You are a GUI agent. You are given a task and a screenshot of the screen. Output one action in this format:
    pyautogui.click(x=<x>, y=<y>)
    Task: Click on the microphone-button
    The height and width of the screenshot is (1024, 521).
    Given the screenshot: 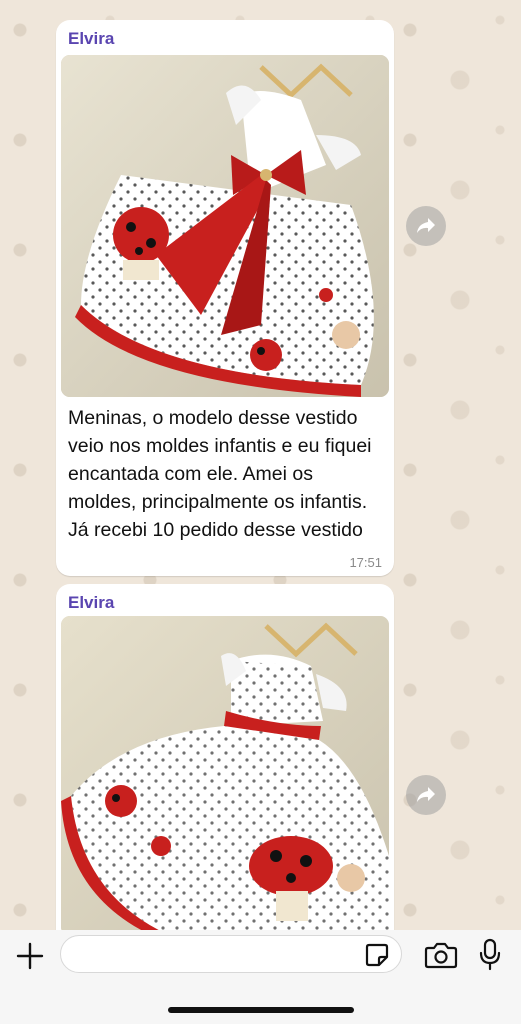 What is the action you would take?
    pyautogui.click(x=490, y=955)
    